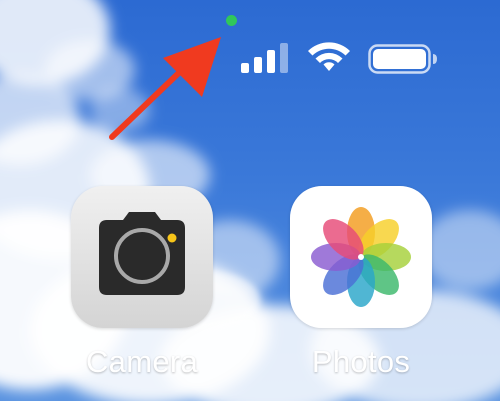 Image resolution: width=500 pixels, height=401 pixels. I want to click on privacy-indicator-dot, so click(231, 20).